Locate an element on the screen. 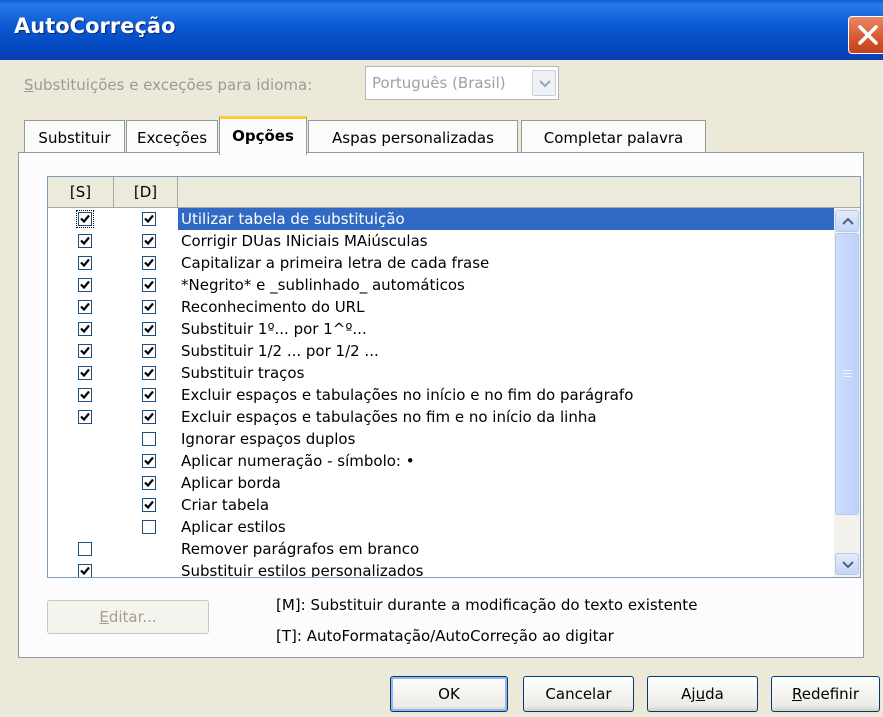  vertical-scrollbar is located at coordinates (847, 392).